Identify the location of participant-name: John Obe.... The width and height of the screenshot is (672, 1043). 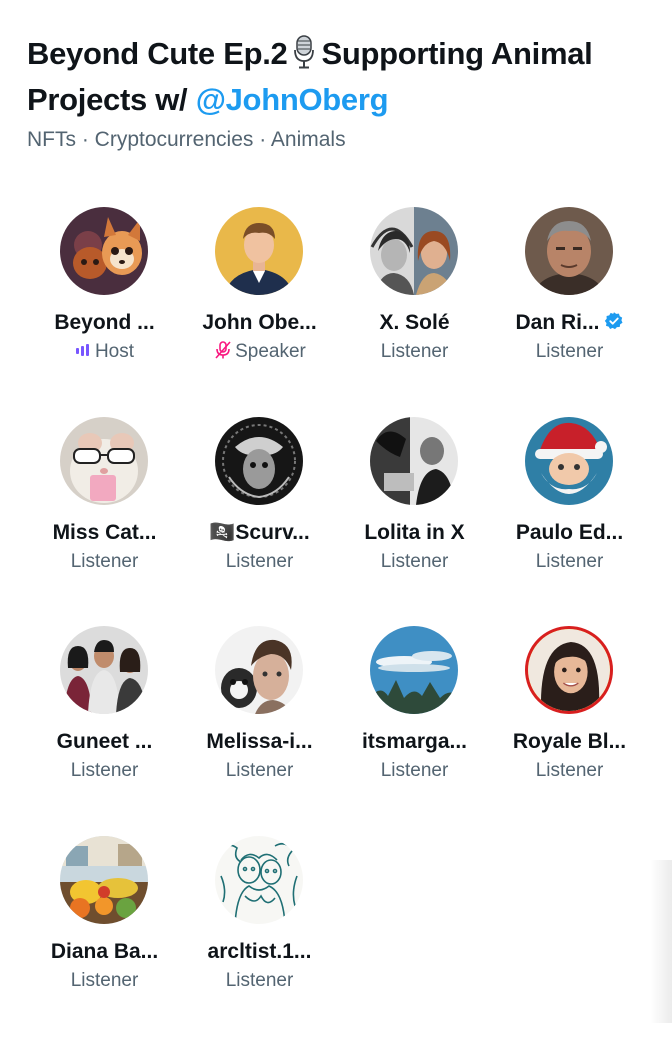
(259, 323).